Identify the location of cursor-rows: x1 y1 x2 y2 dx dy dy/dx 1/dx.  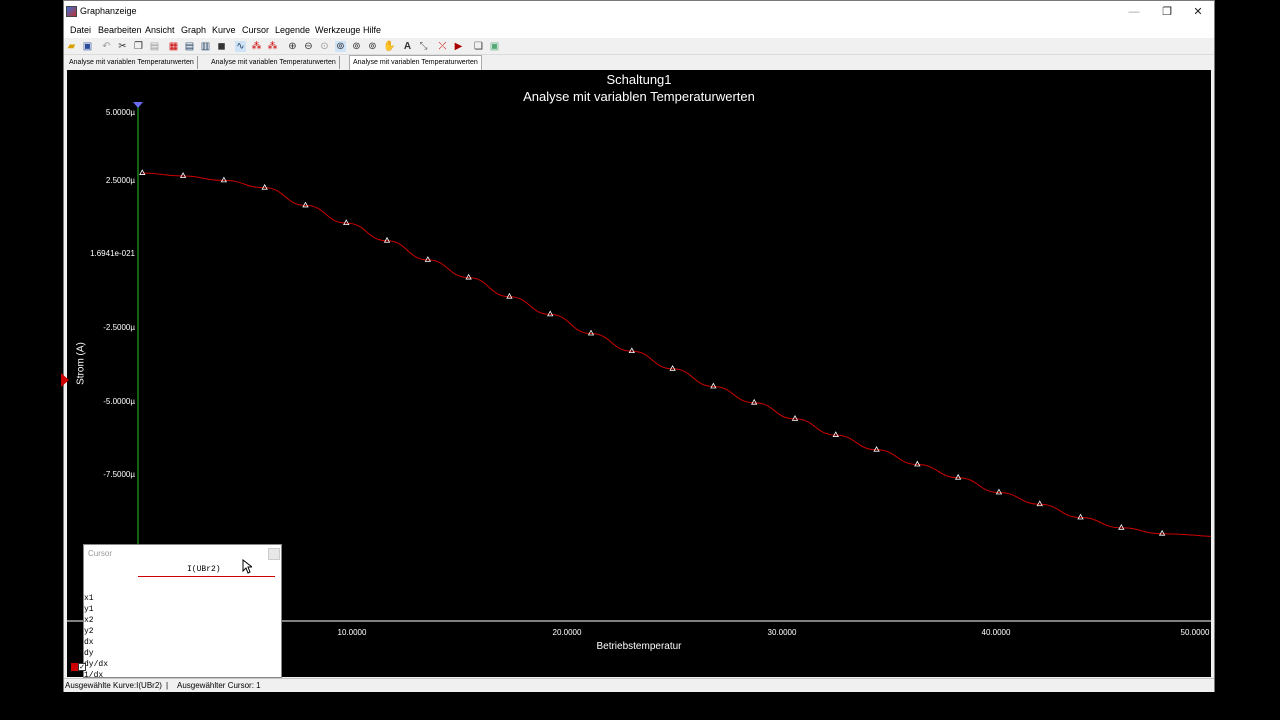
(96, 637).